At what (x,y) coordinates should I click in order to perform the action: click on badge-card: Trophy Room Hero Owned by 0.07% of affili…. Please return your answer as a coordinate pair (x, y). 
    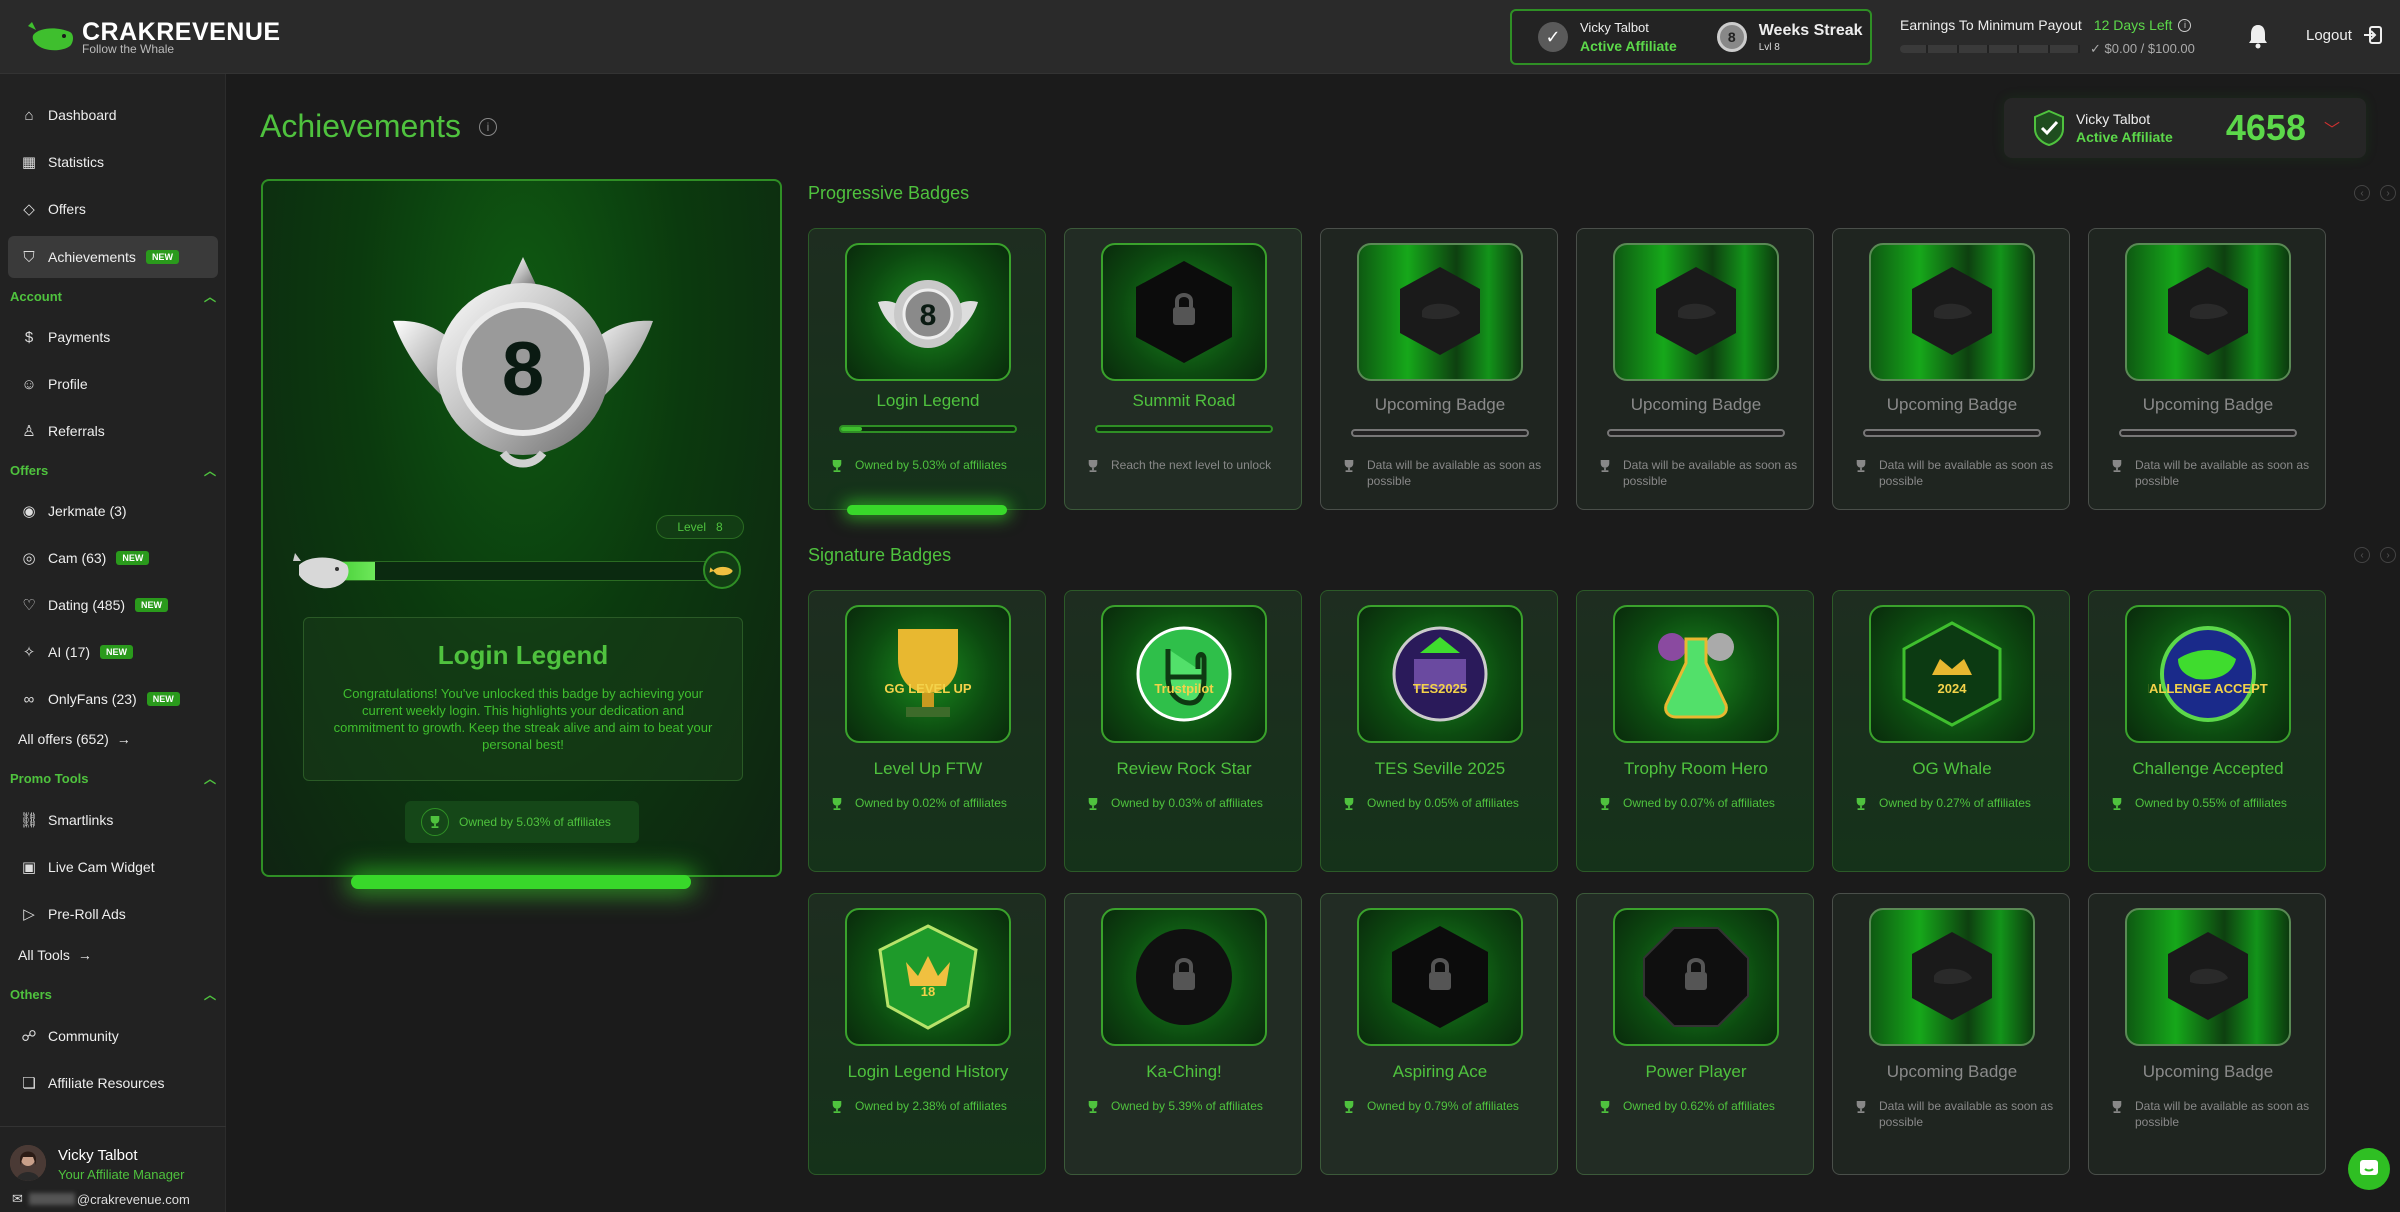
    Looking at the image, I should click on (1695, 731).